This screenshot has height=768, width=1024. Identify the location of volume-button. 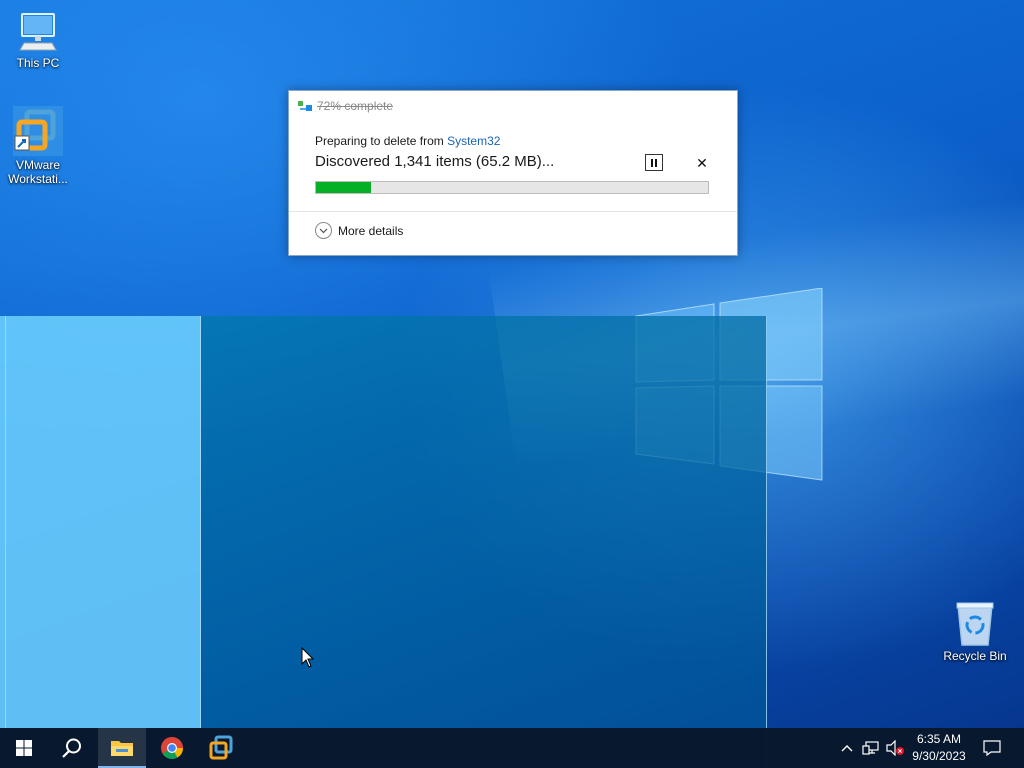
(895, 748).